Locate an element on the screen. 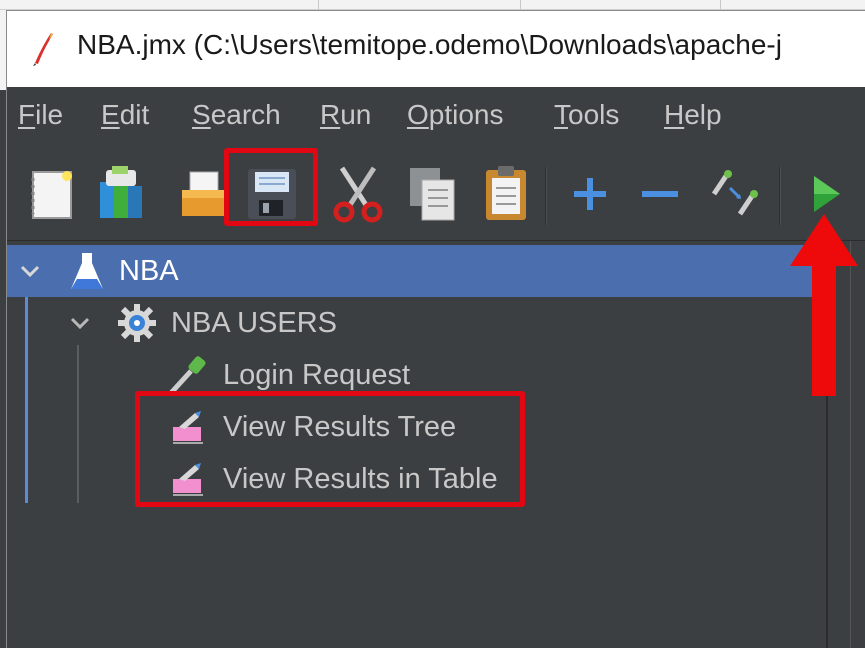  toolbar is located at coordinates (436, 193).